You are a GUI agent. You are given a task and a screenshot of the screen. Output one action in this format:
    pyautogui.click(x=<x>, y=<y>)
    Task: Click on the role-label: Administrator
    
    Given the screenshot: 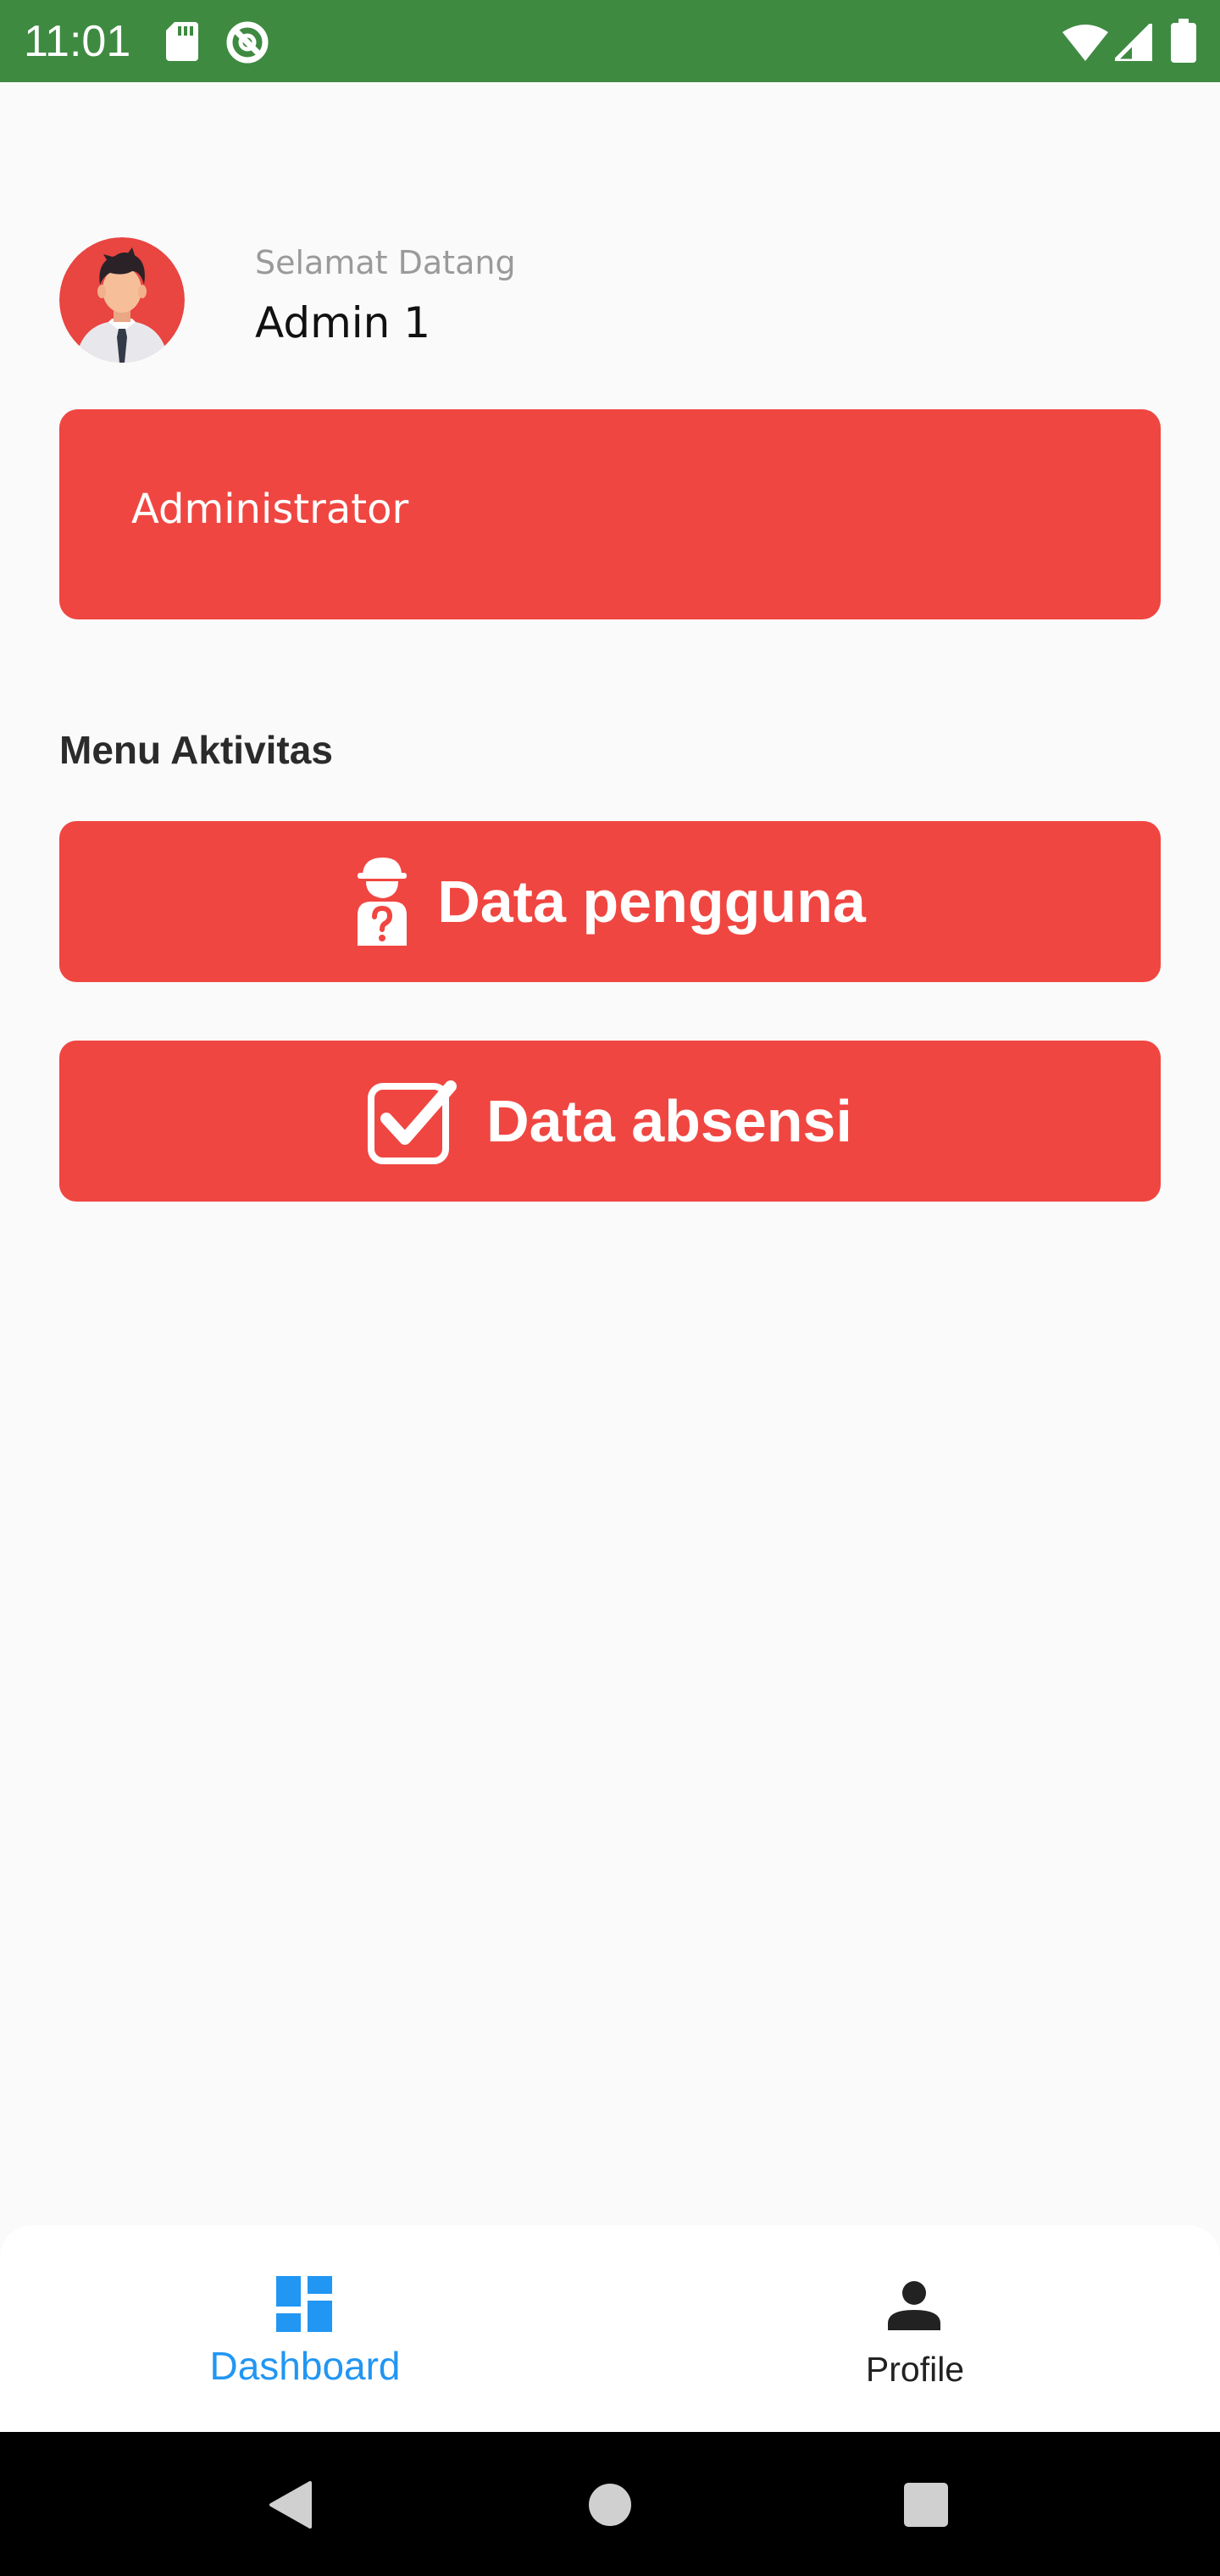 What is the action you would take?
    pyautogui.click(x=270, y=509)
    